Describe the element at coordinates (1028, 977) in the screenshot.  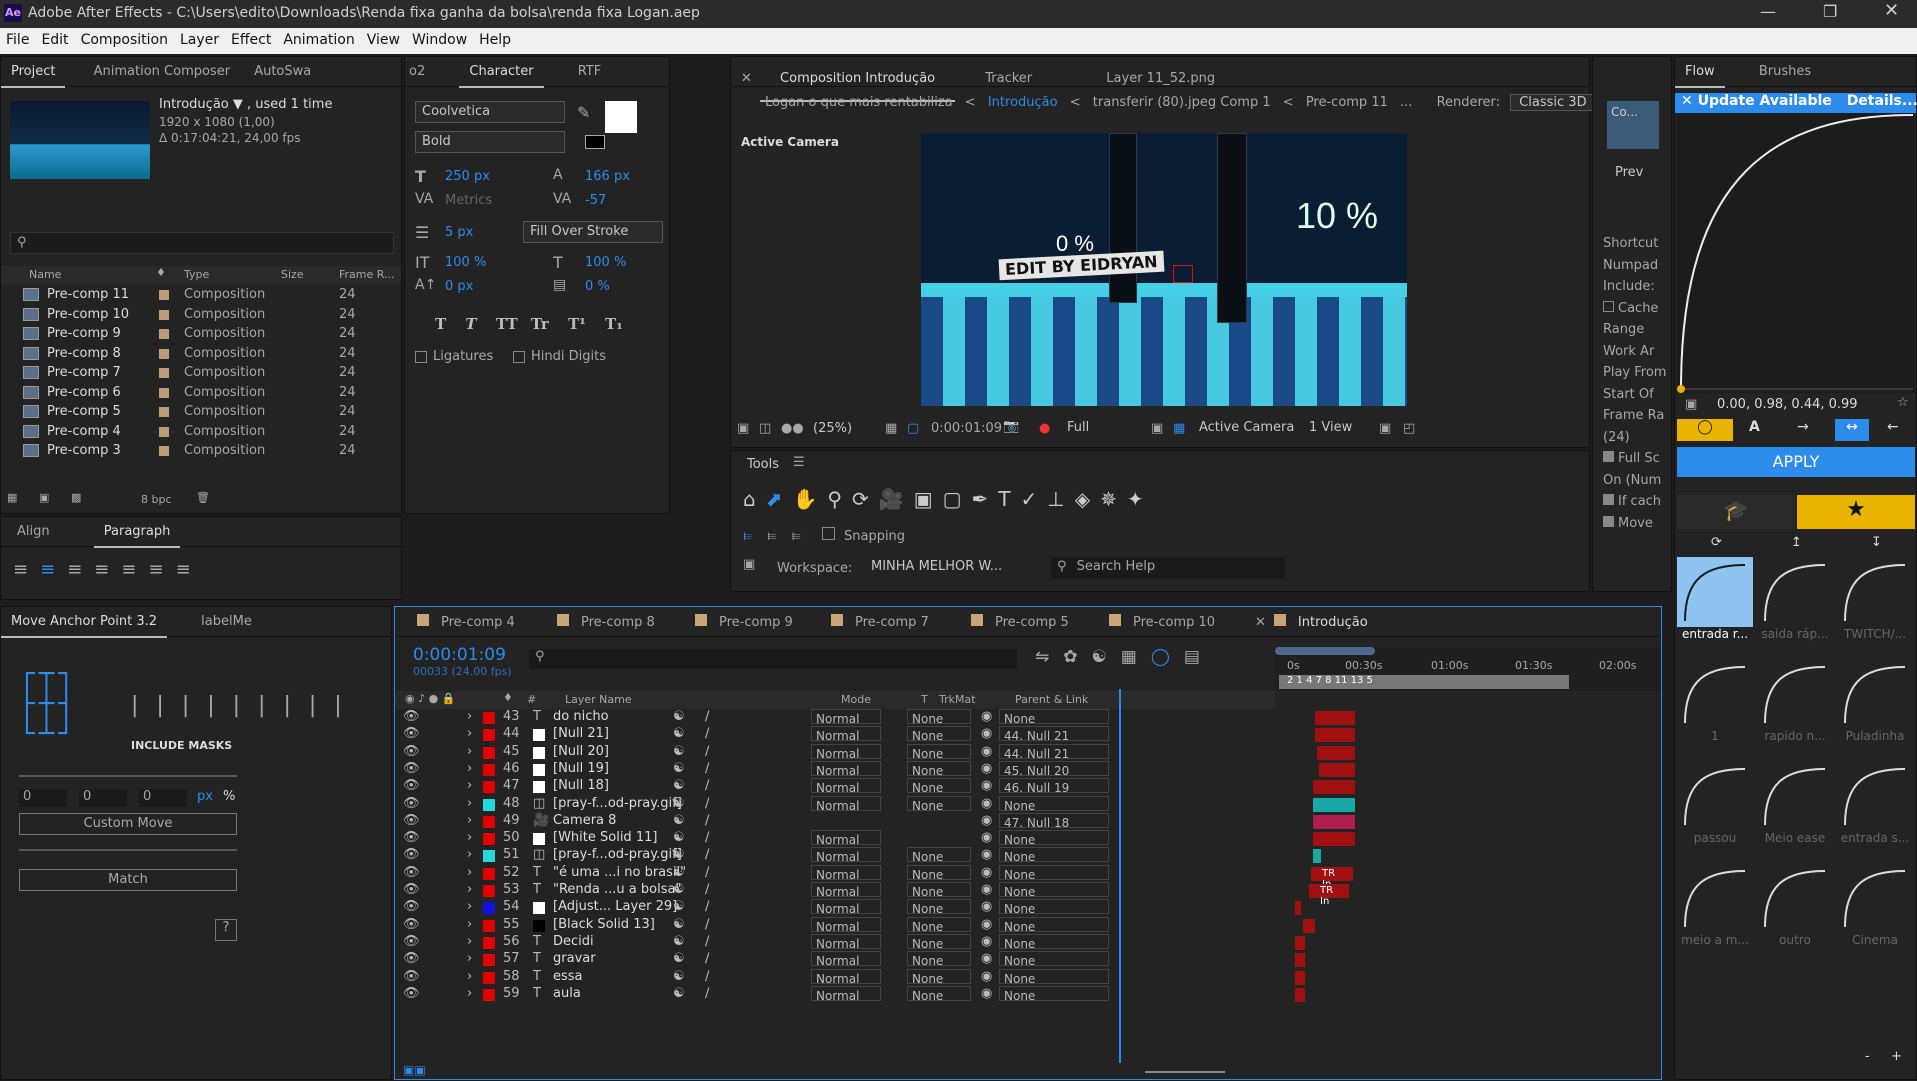
I see `layer-row: 👁 › 58 Tessa ☯ ∕ Normal None ◉ None` at that location.